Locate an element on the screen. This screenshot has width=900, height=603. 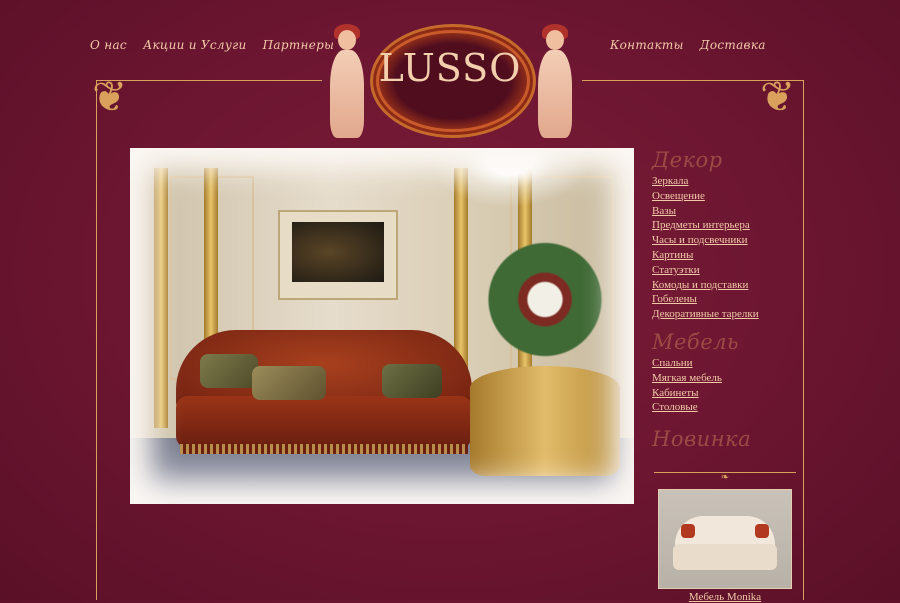
link-upholstered: Мягкая мебель is located at coordinates (727, 378).